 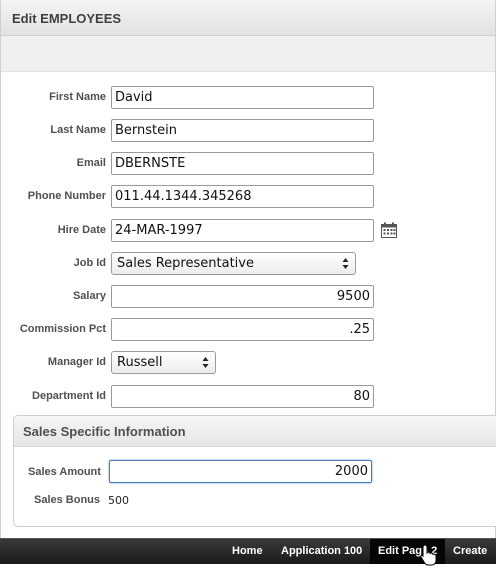 I want to click on email-input: DBERNSTE, so click(x=242, y=163).